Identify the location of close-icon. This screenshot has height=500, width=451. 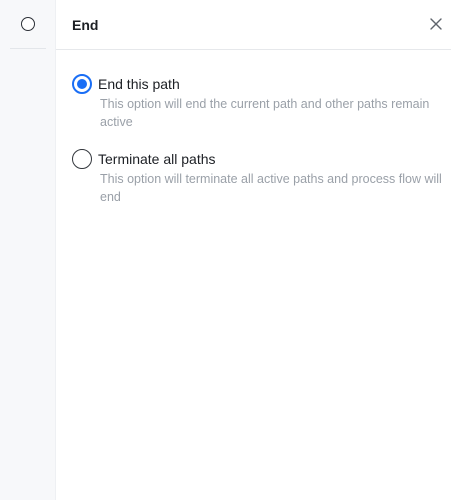
(436, 24).